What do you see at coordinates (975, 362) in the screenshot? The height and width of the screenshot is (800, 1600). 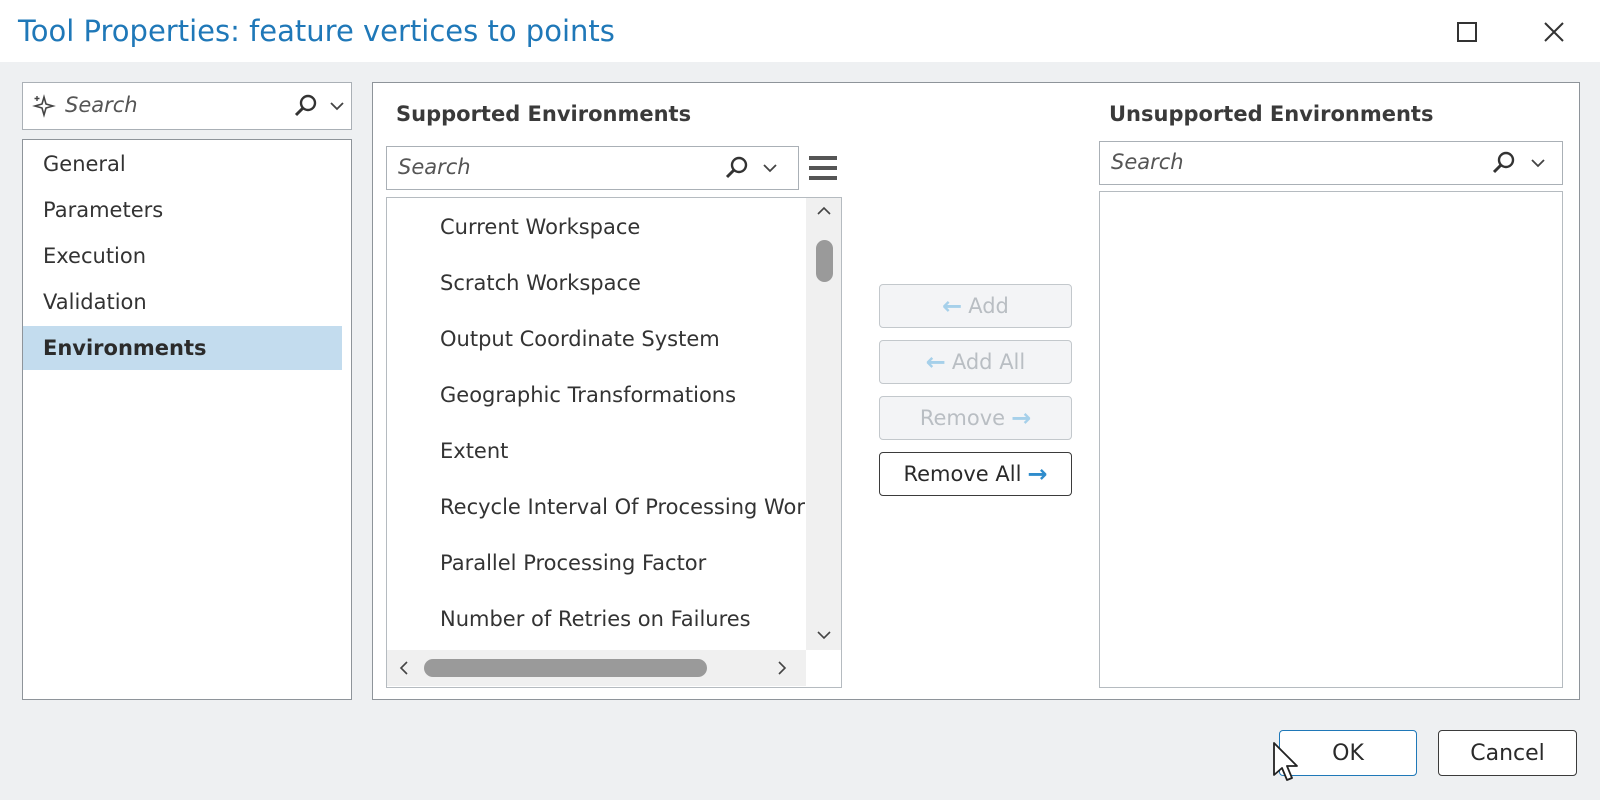 I see `add-all-button: ← Add All` at bounding box center [975, 362].